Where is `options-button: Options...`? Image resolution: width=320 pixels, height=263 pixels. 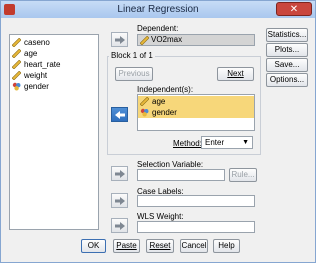 options-button: Options... is located at coordinates (287, 80).